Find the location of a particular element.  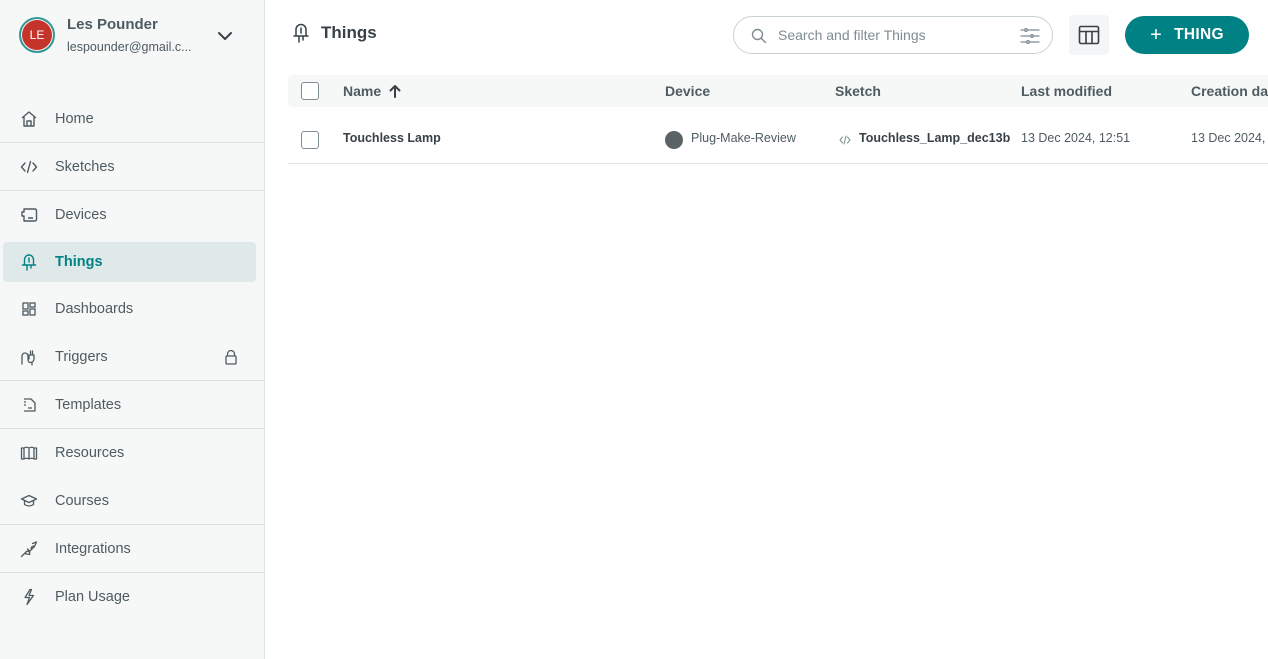

sidebar-item-home: Home is located at coordinates (132, 119).